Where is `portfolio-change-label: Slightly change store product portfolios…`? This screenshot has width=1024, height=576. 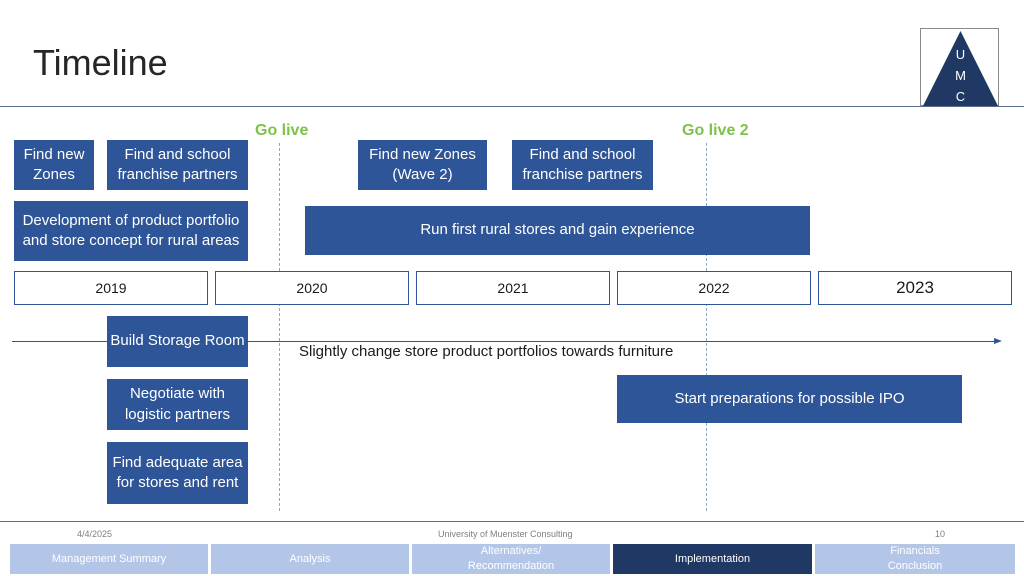 portfolio-change-label: Slightly change store product portfolios… is located at coordinates (486, 351).